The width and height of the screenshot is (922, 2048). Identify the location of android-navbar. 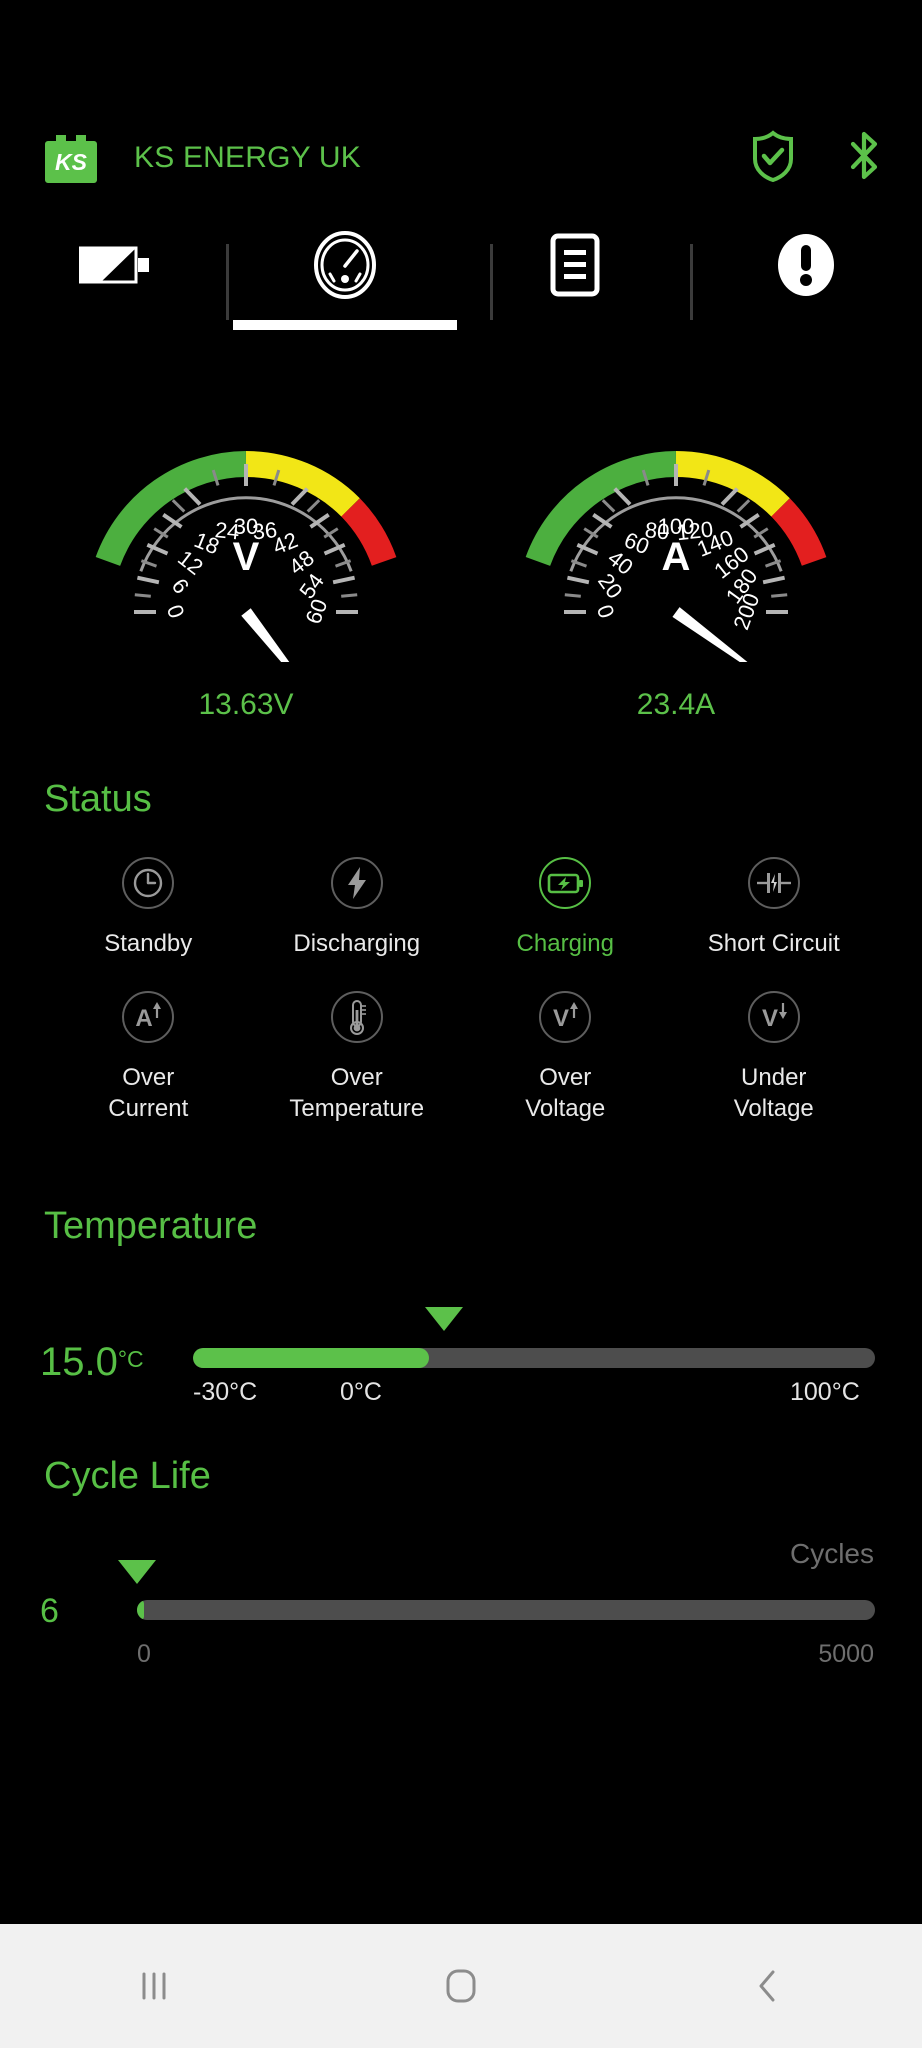
(461, 1986).